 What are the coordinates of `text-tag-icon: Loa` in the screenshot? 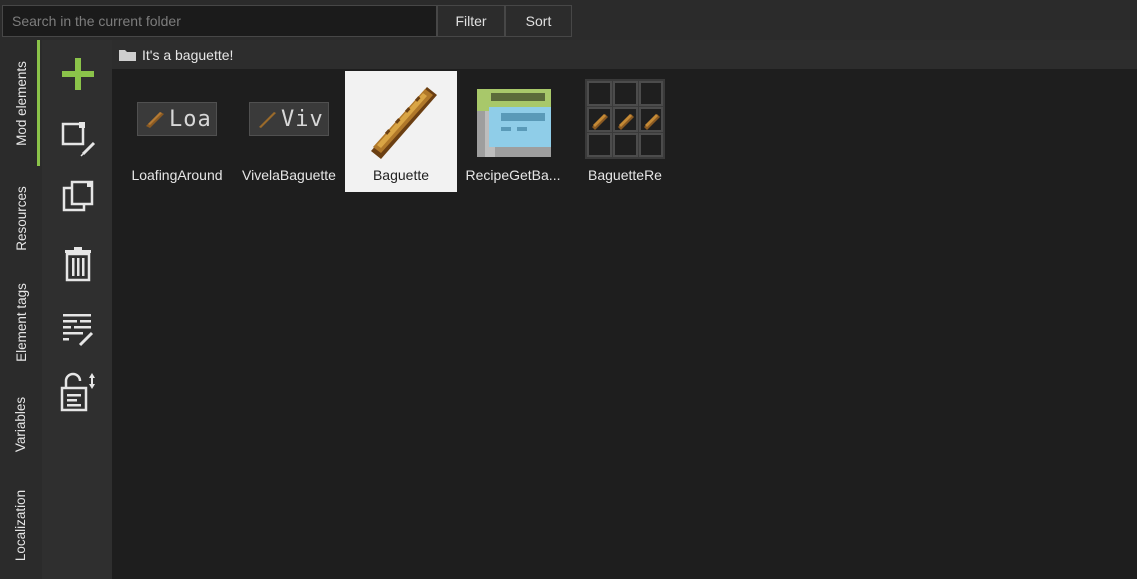 It's located at (177, 119).